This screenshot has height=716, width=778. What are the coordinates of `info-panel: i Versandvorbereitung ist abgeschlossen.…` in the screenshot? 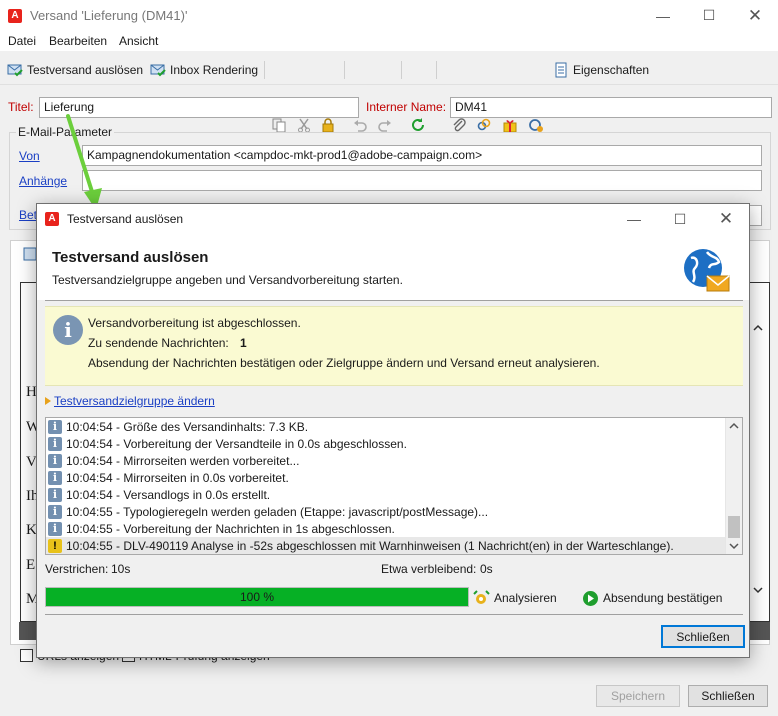 It's located at (394, 346).